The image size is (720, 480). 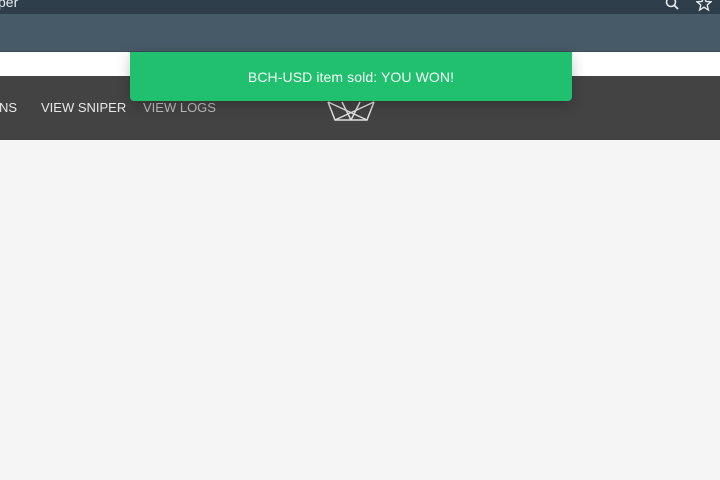 What do you see at coordinates (83, 108) in the screenshot?
I see `nav-item-view-sniper: VIEW SNIPER` at bounding box center [83, 108].